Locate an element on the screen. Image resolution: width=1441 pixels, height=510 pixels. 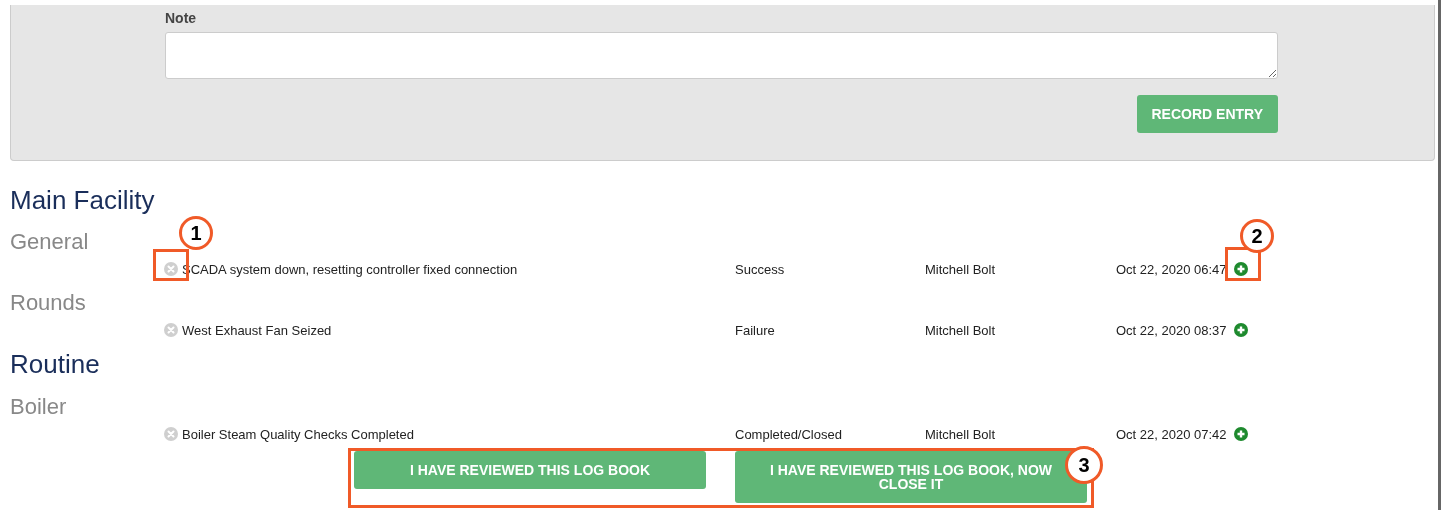
section-title: Main Facility is located at coordinates (82, 200).